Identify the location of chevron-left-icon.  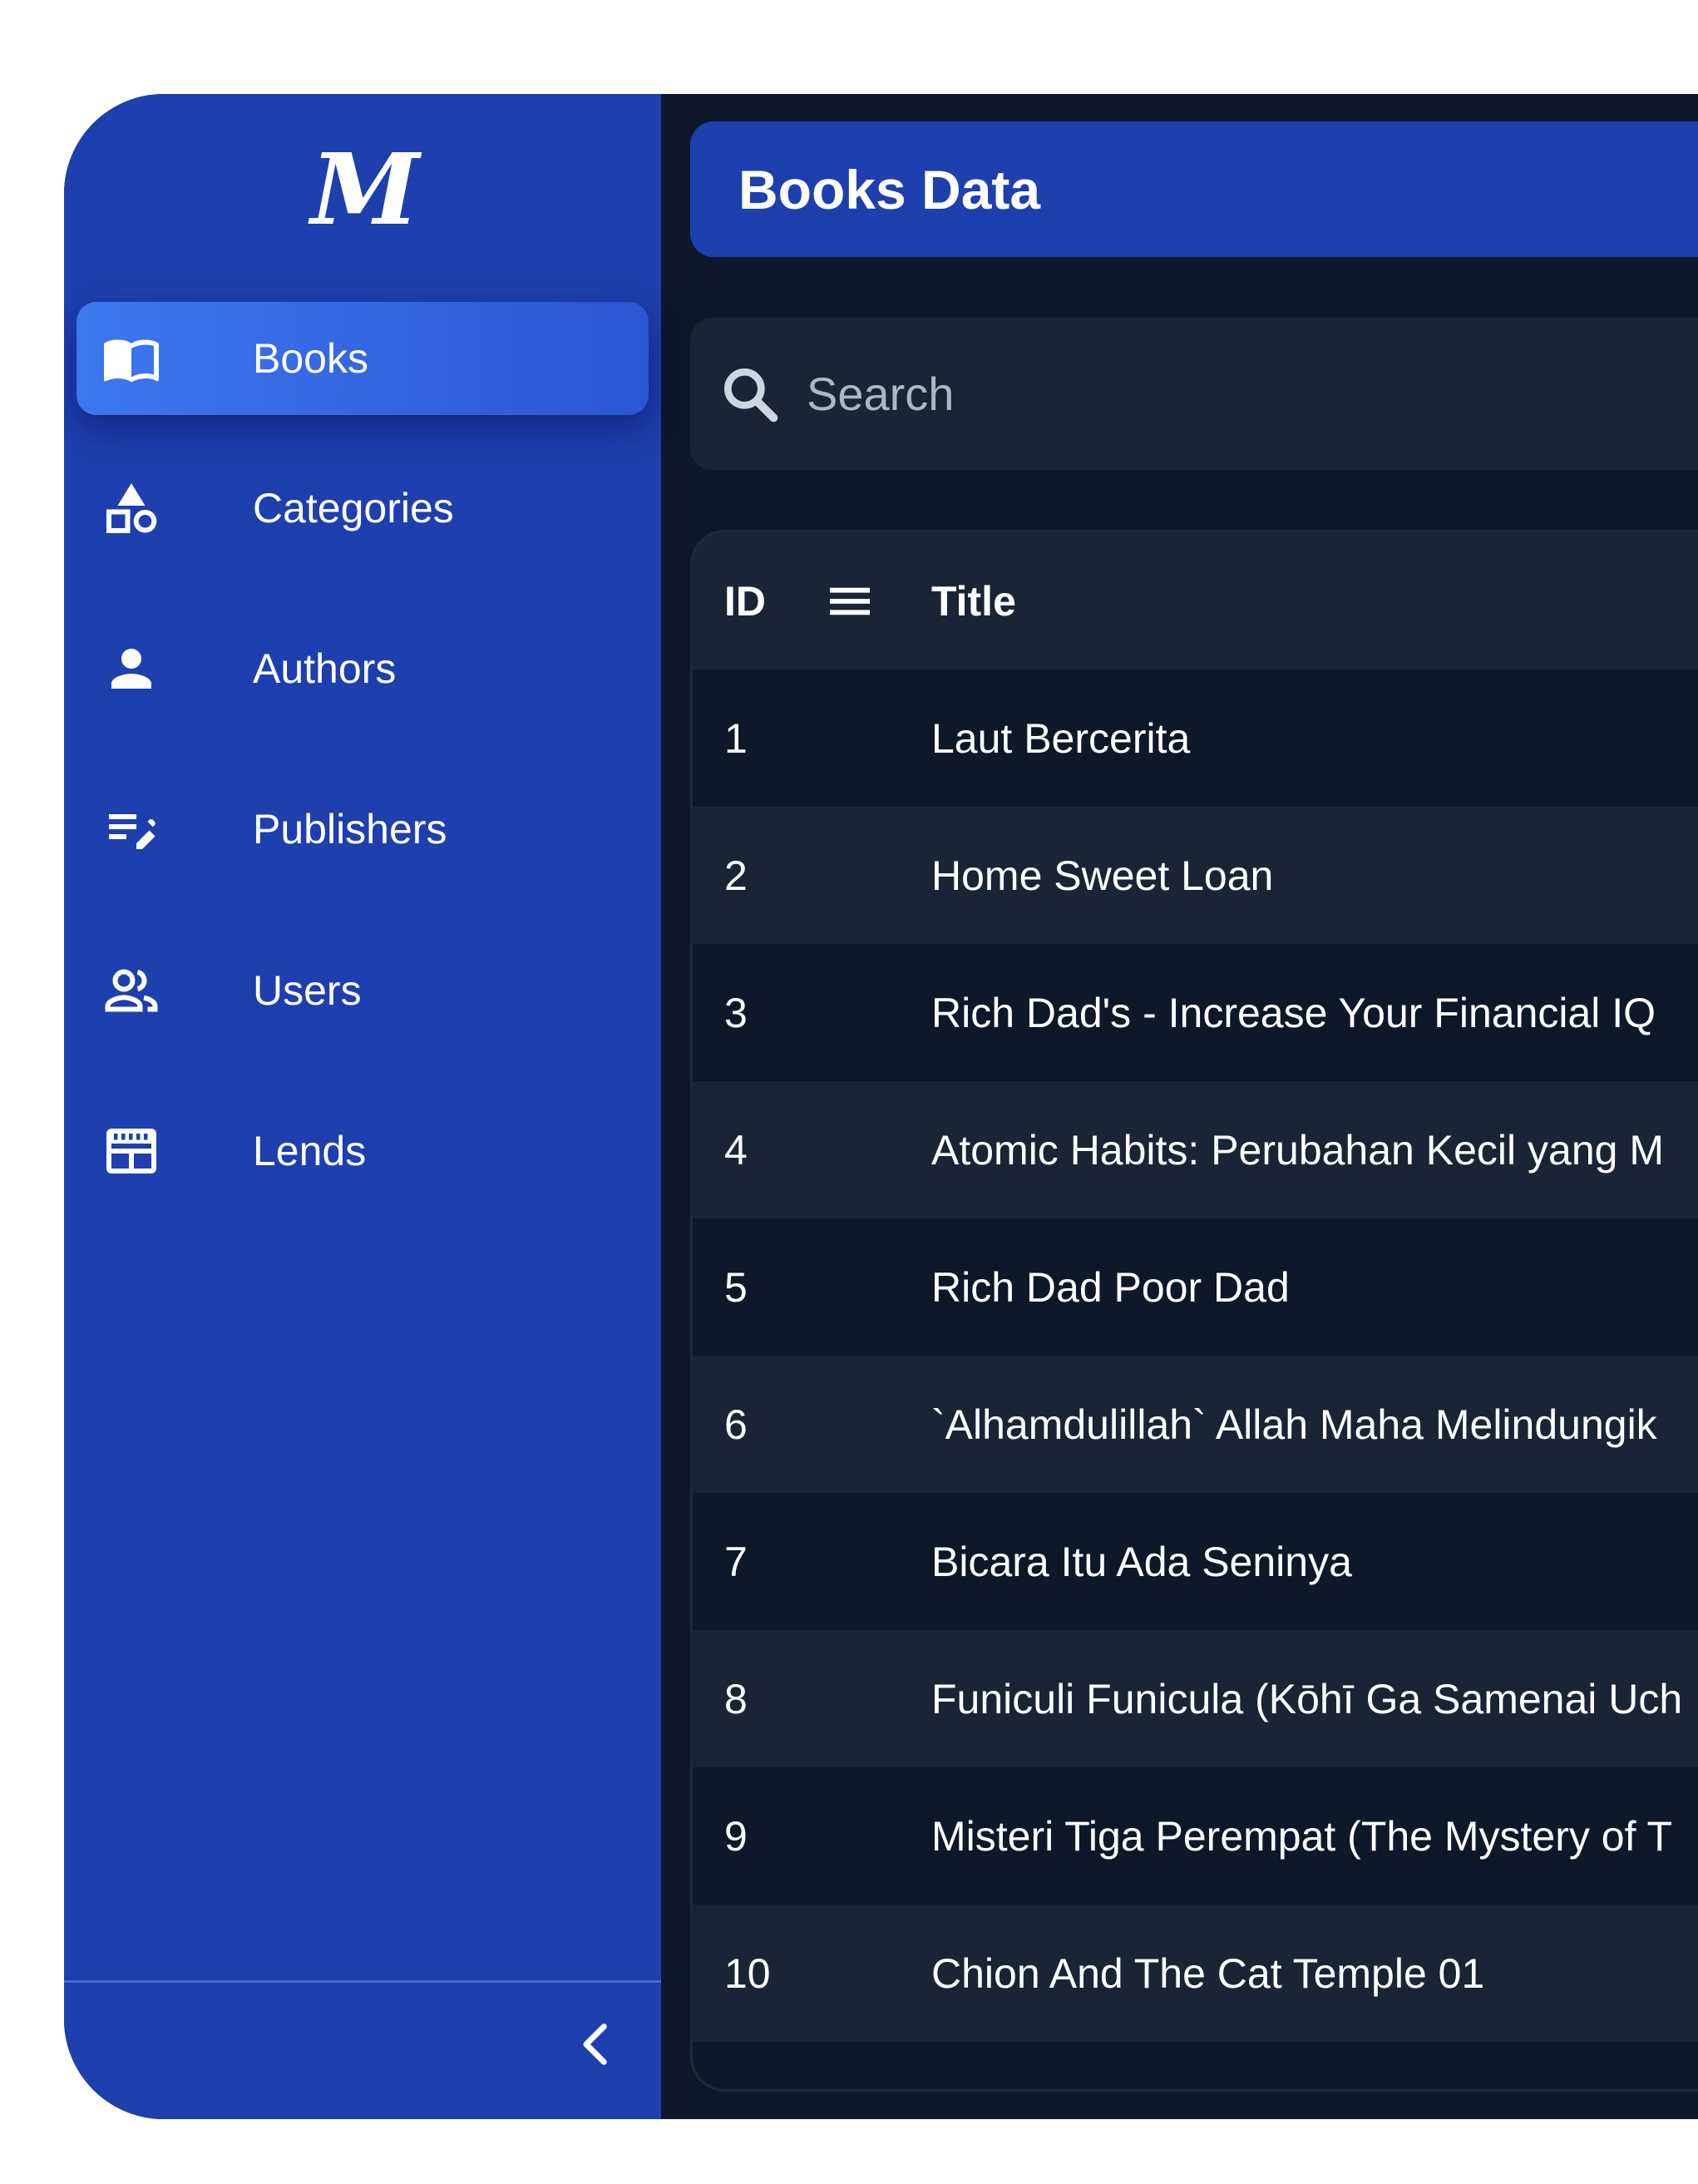
(595, 2044).